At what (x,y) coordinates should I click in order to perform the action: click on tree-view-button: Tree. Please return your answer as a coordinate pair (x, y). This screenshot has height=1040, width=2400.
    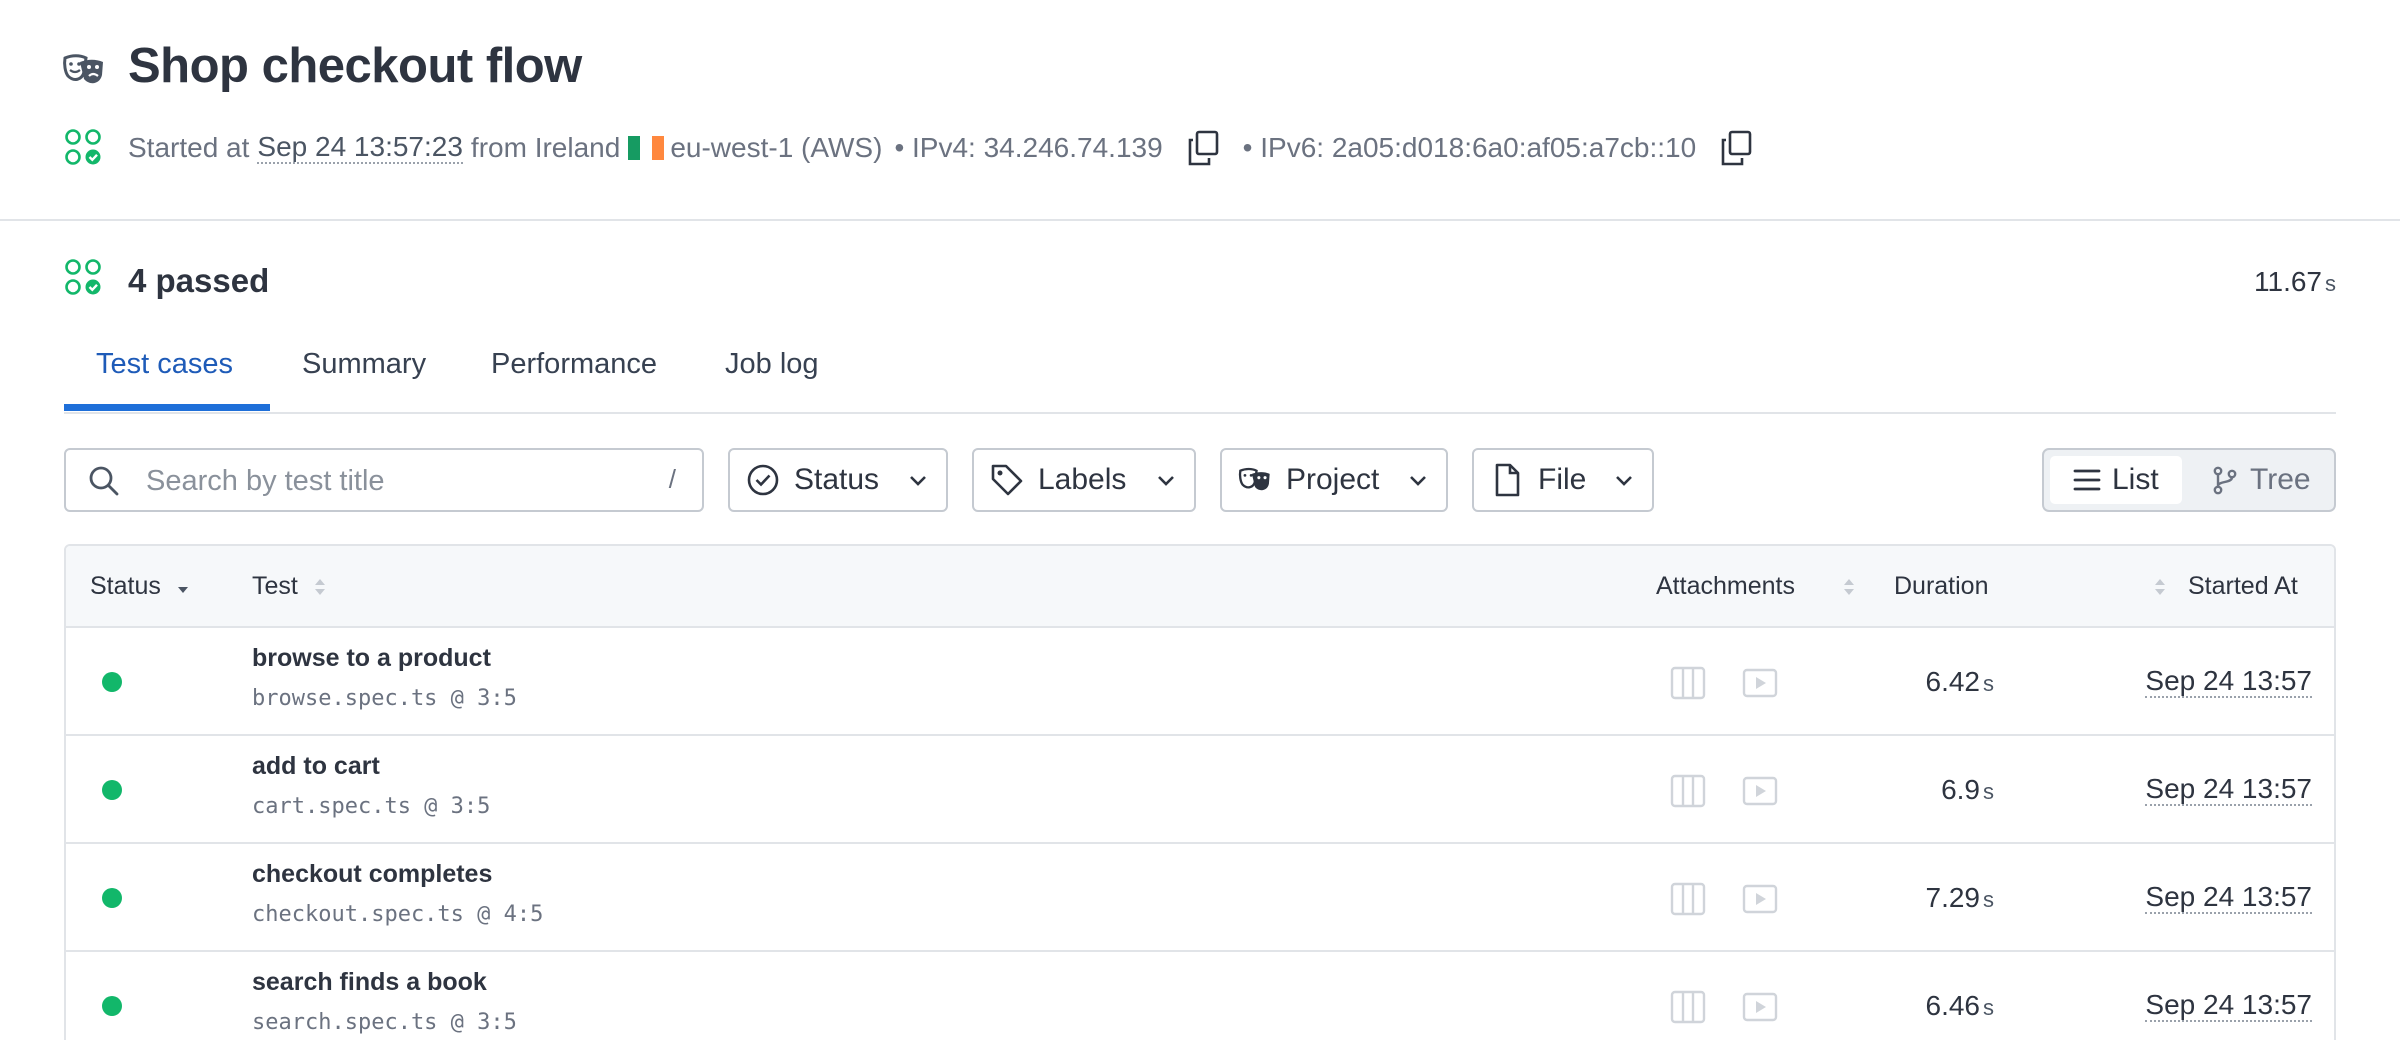
    Looking at the image, I should click on (2263, 480).